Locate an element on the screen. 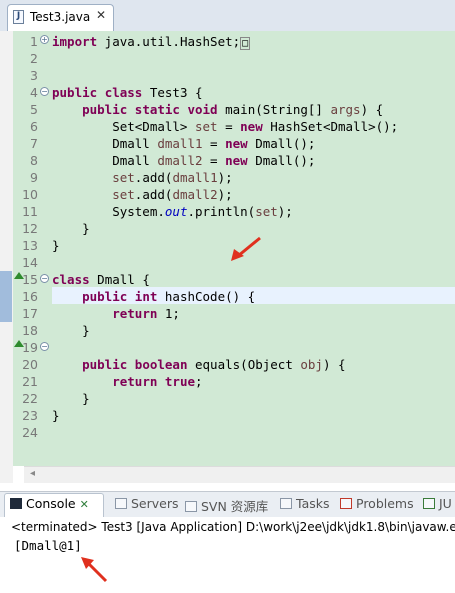 The width and height of the screenshot is (455, 593). code-line: return 1; is located at coordinates (116, 313).